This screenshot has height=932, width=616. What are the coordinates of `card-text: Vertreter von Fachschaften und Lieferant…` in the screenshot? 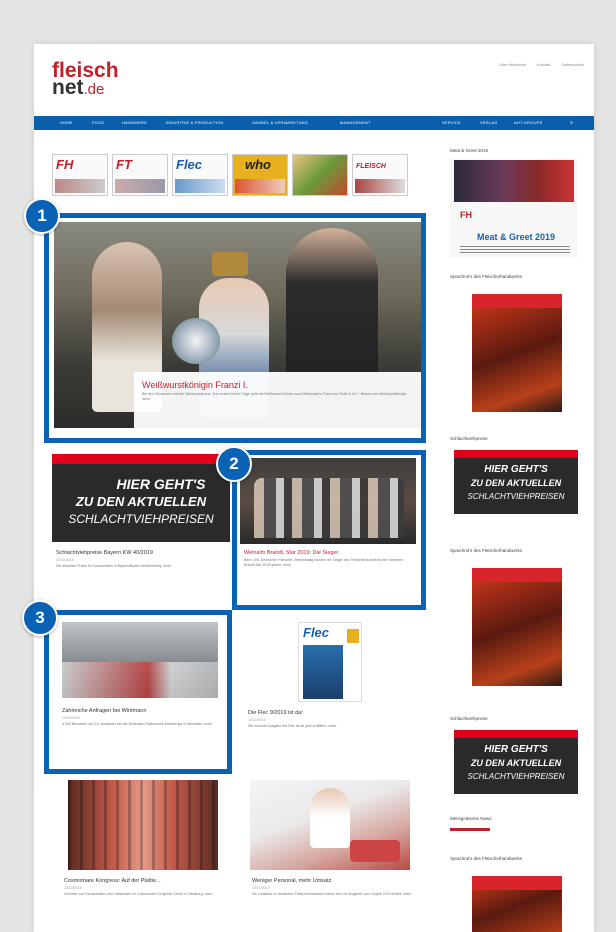 It's located at (138, 894).